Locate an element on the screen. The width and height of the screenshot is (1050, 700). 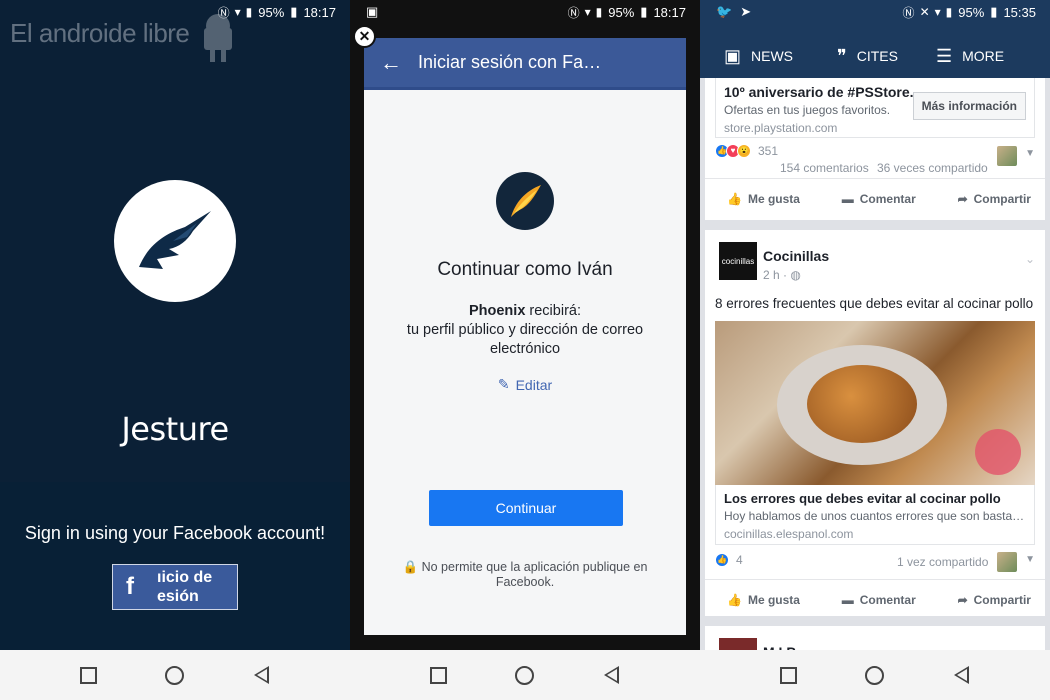
dragon-icon is located at coordinates (175, 240).